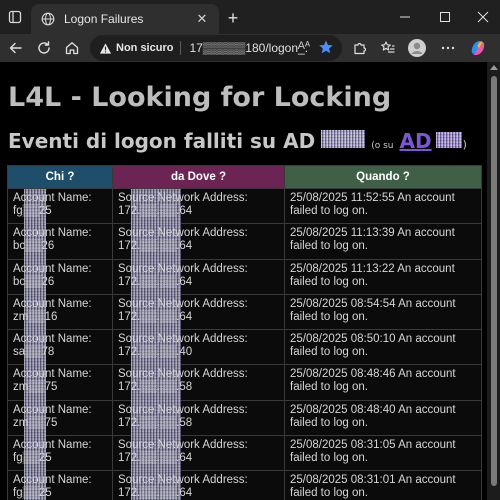 Image resolution: width=500 pixels, height=500 pixels. What do you see at coordinates (181, 48) in the screenshot?
I see `address-divider` at bounding box center [181, 48].